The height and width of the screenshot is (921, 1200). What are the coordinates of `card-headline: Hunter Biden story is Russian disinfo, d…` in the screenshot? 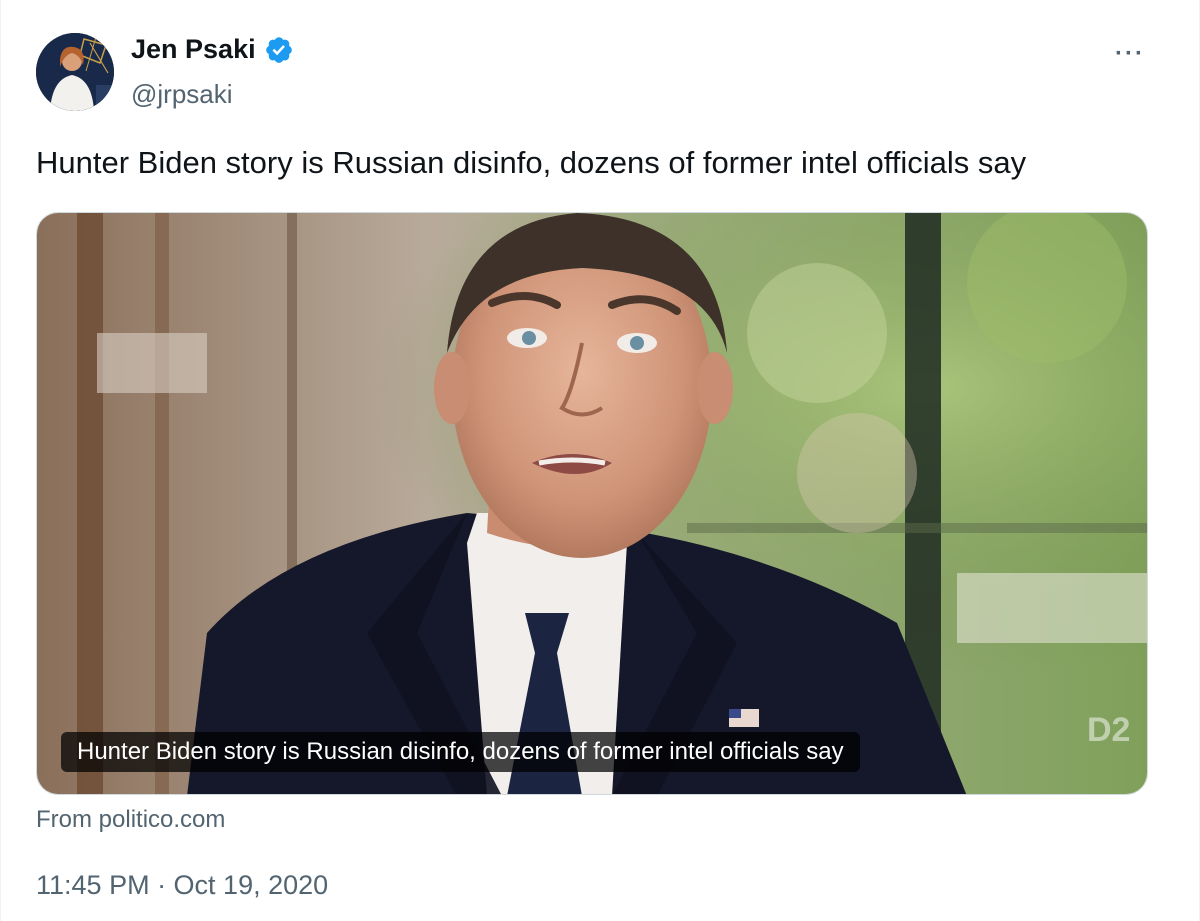 It's located at (460, 752).